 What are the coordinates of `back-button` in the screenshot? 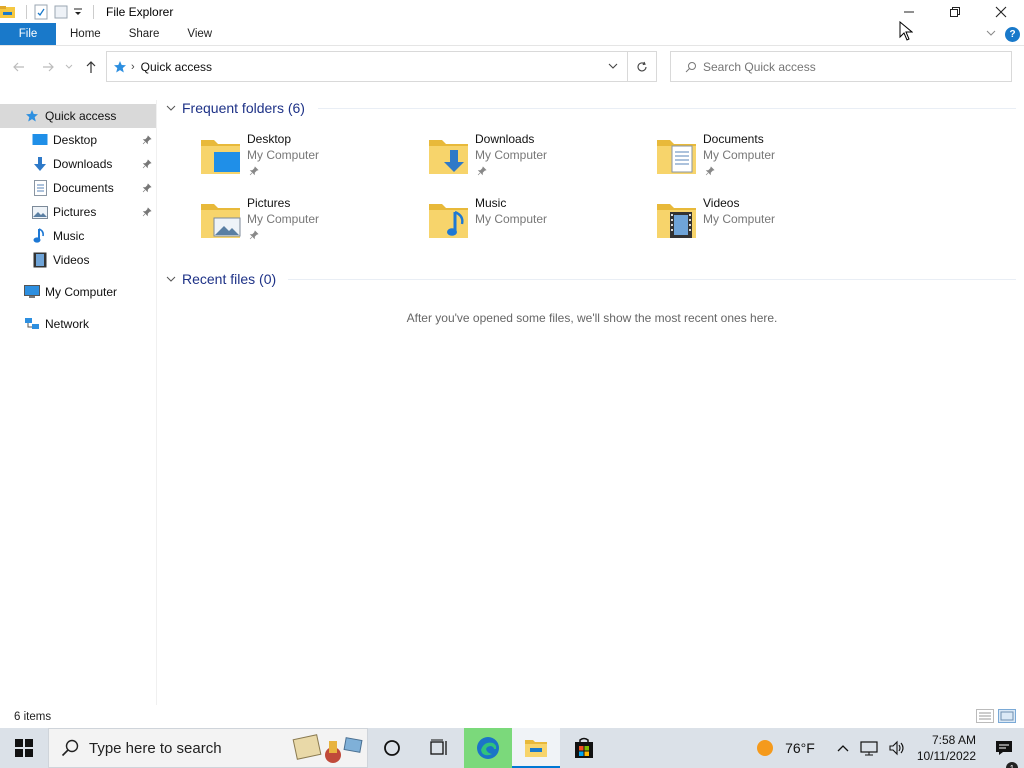 It's located at (18, 67).